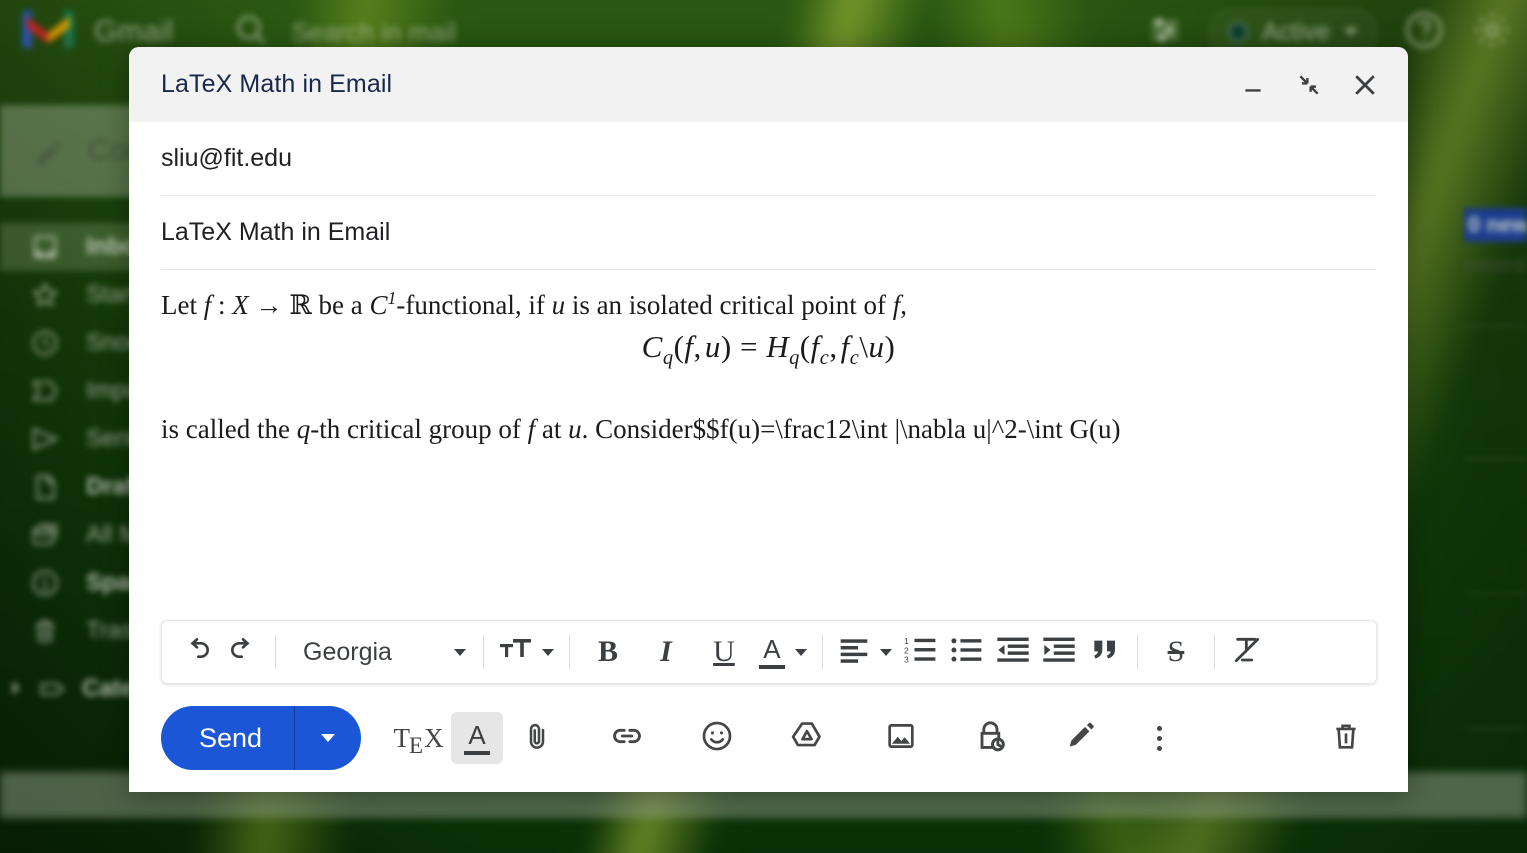 This screenshot has width=1527, height=853. I want to click on undo-button, so click(197, 652).